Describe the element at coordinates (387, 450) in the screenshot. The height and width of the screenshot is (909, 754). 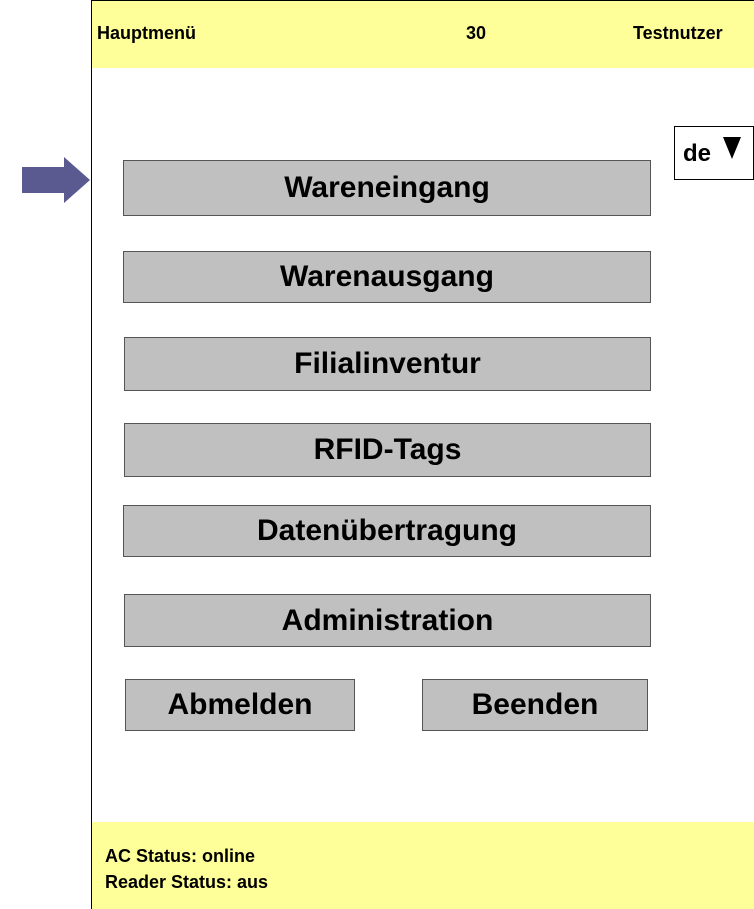
I see `rfid-tags-button: RFID-Tags` at that location.